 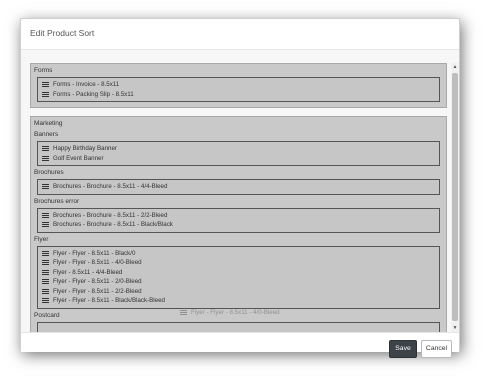 What do you see at coordinates (238, 149) in the screenshot?
I see `list-item: Happy Birthday Banner` at bounding box center [238, 149].